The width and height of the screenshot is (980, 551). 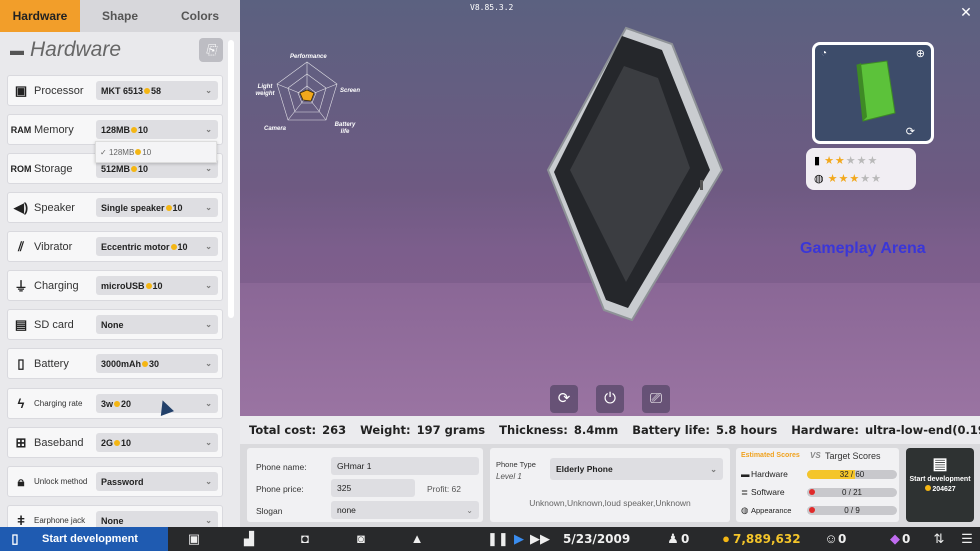 I want to click on component-sdcard: ▤ SD card None ⌄, so click(x=115, y=324).